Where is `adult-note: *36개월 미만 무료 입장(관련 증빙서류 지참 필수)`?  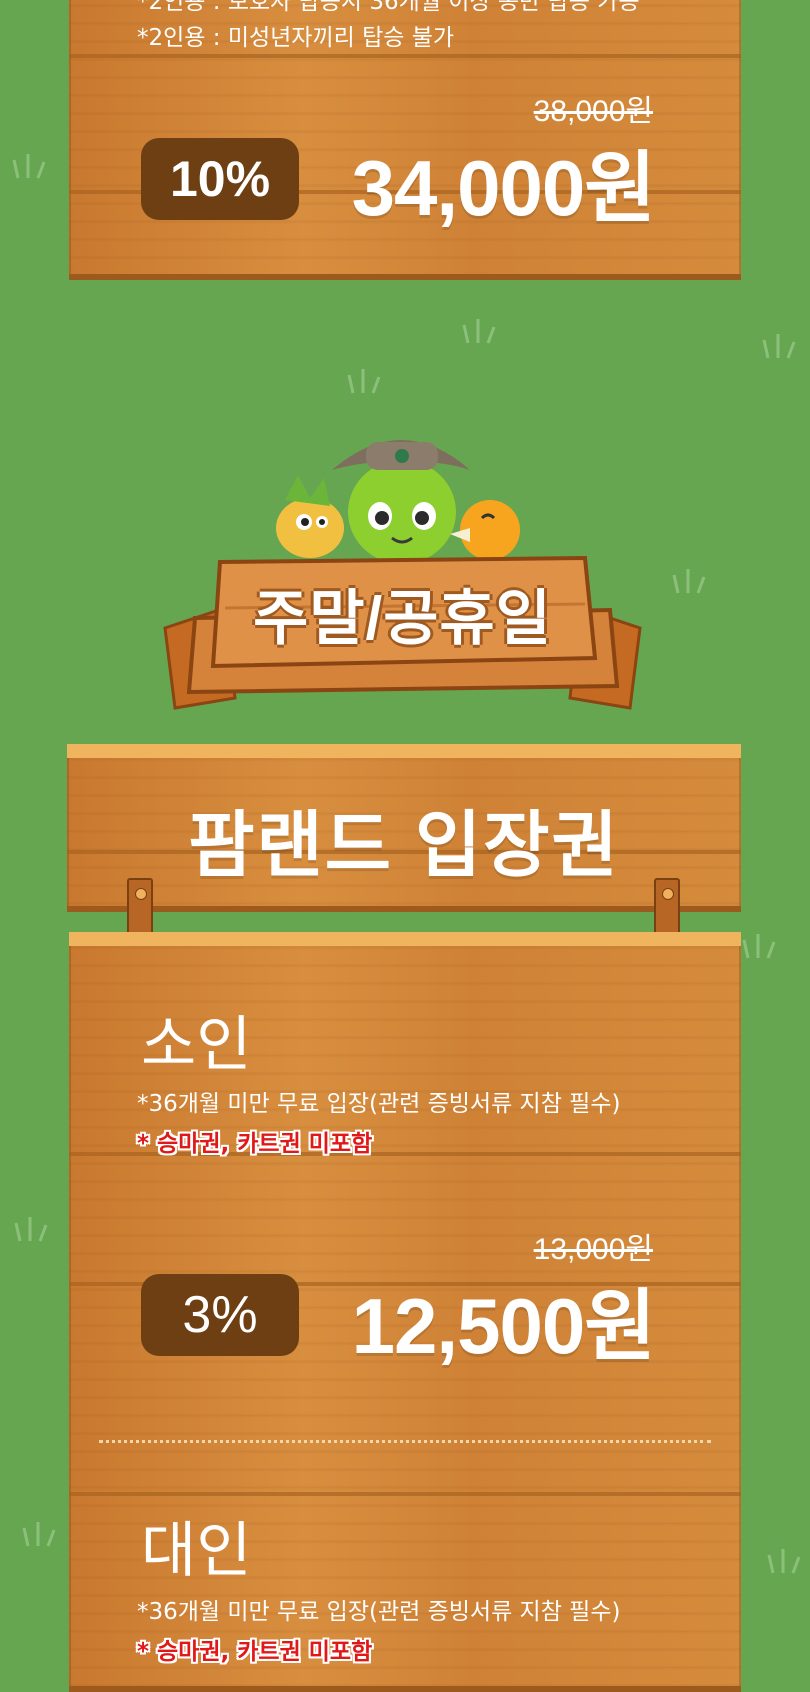 adult-note: *36개월 미만 무료 입장(관련 증빙서류 지참 필수) is located at coordinates (379, 1612).